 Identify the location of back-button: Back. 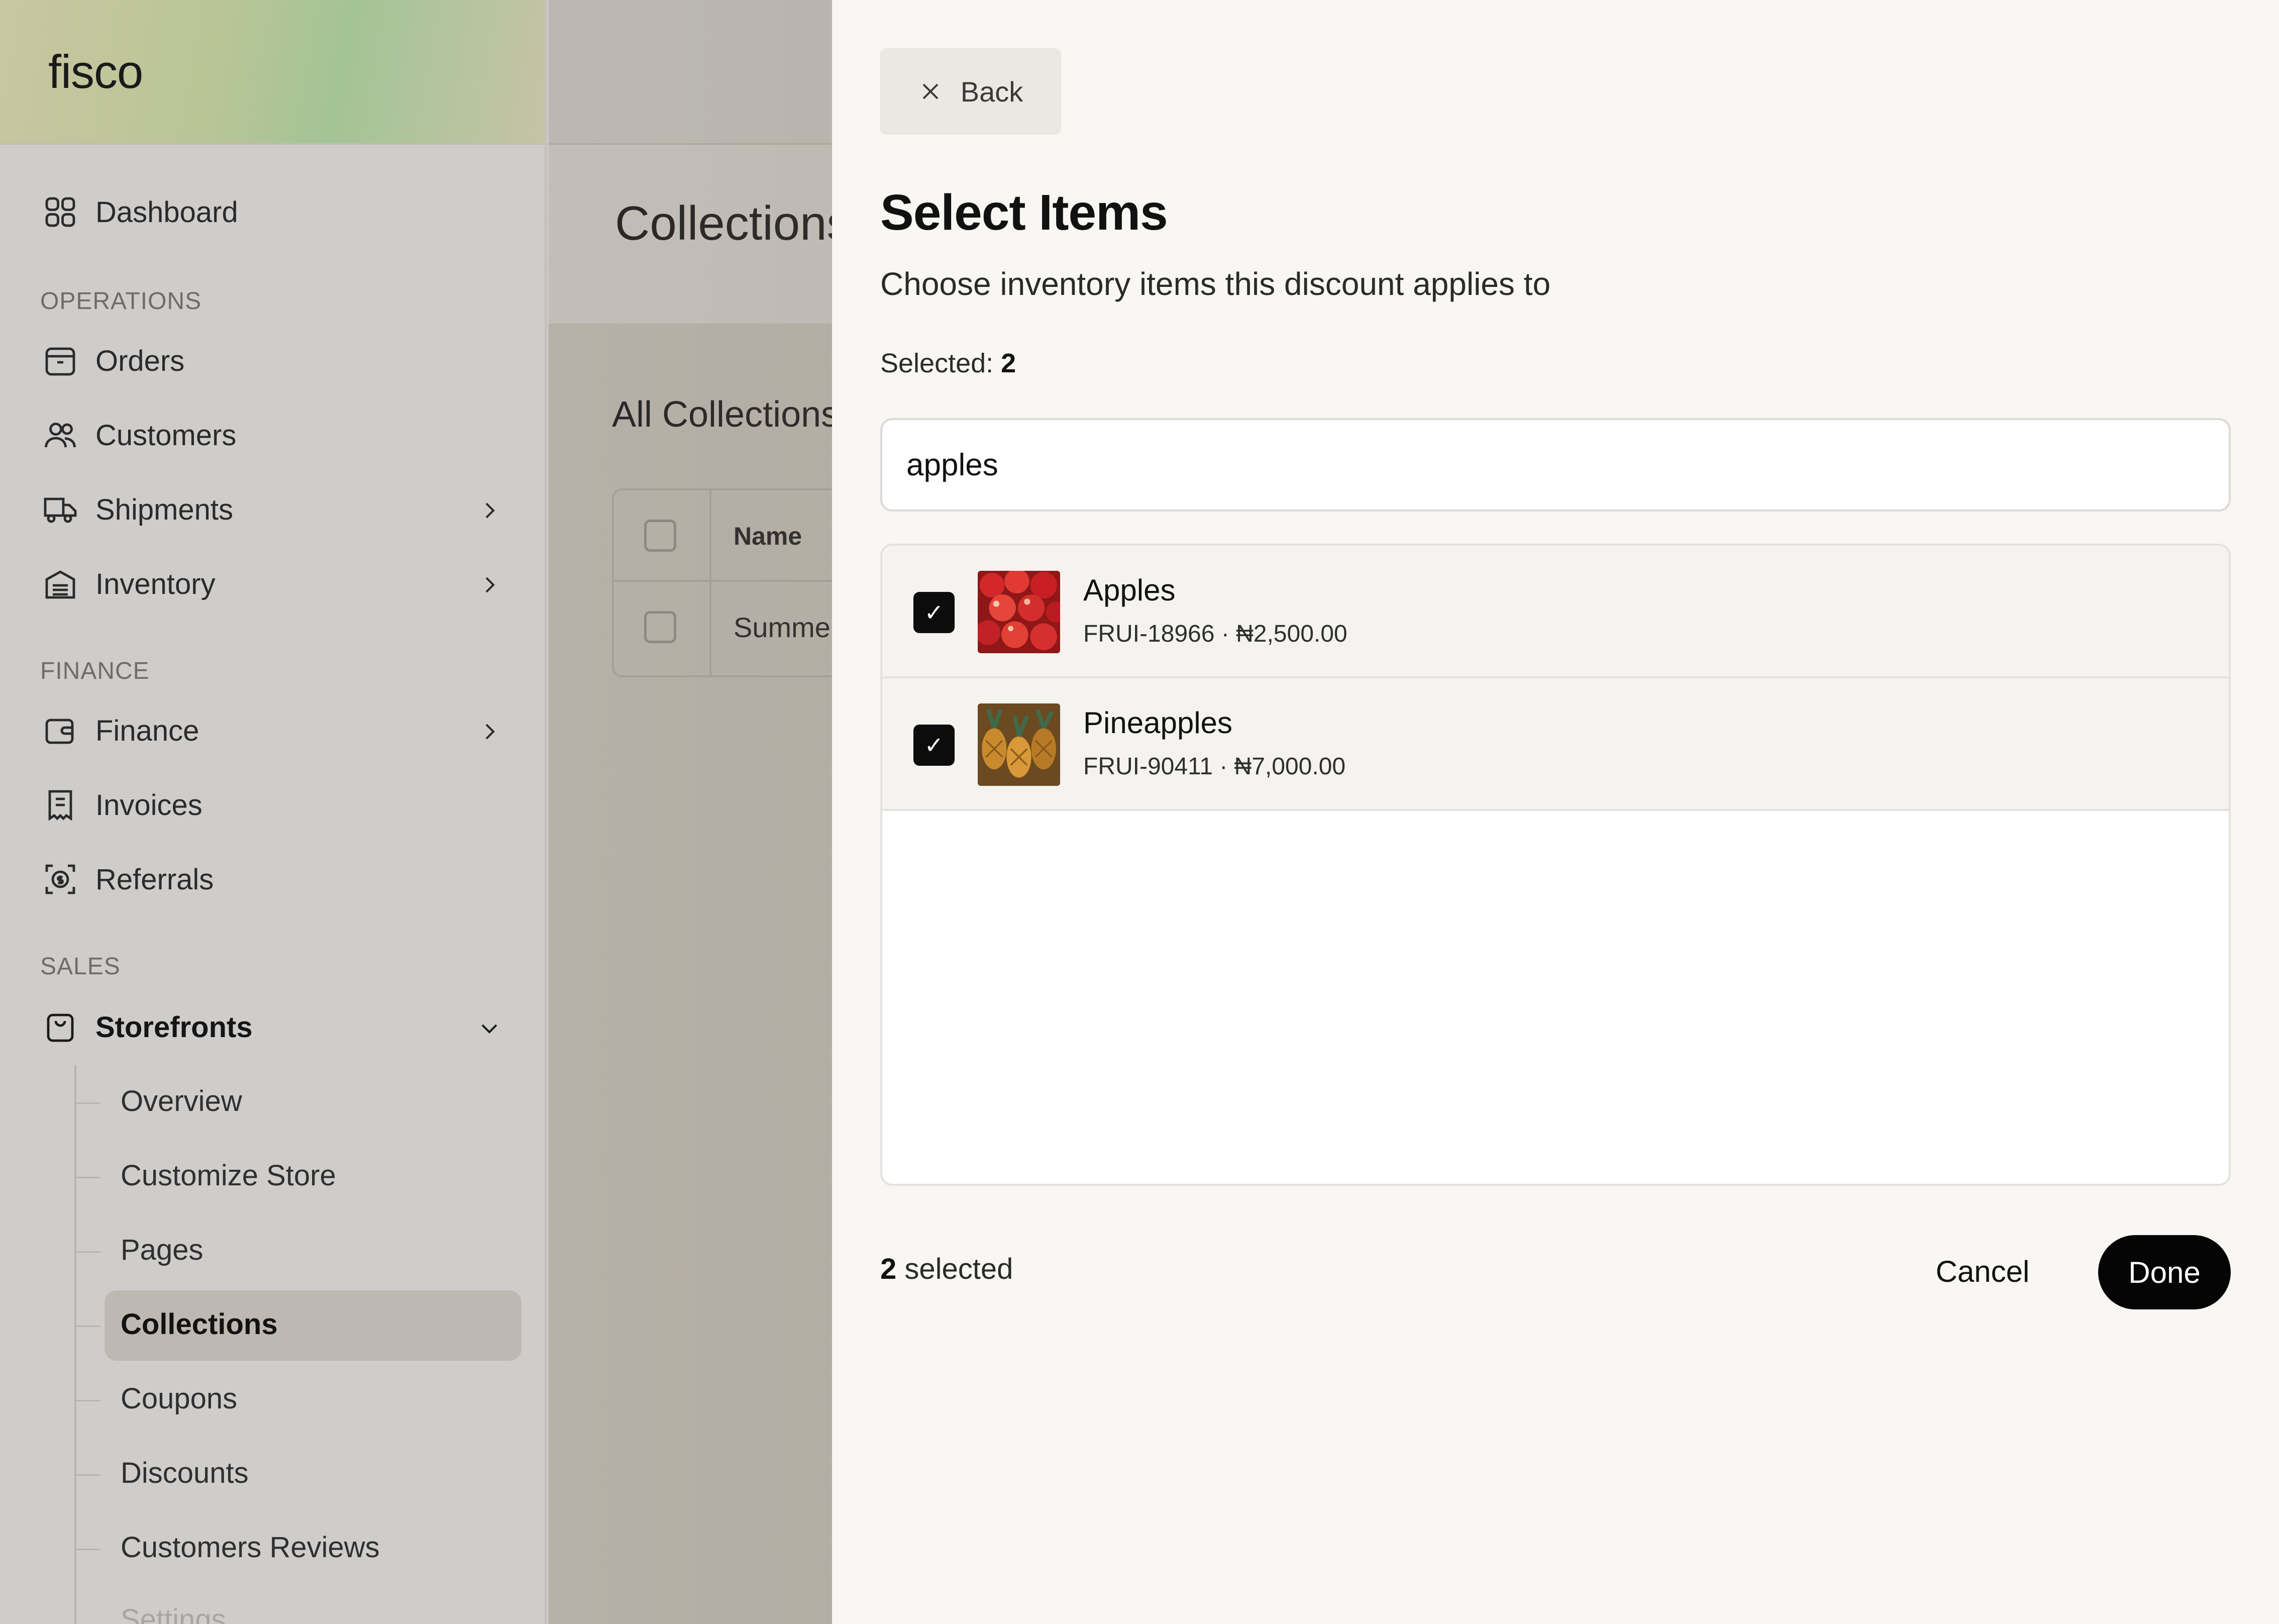
(970, 91).